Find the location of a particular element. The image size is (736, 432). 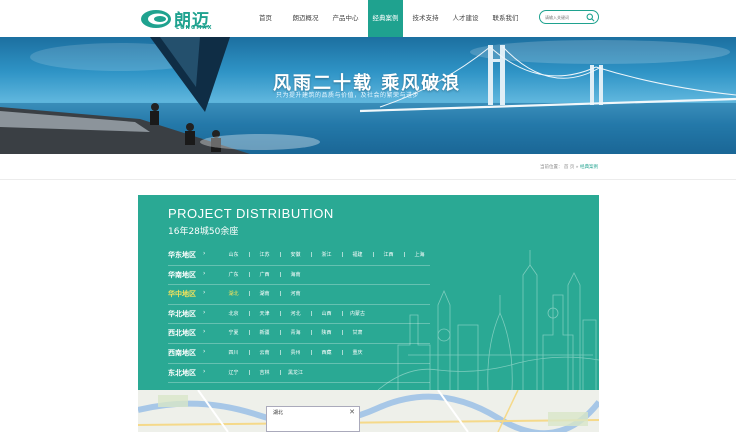

region-label: 西南地区 is located at coordinates (182, 353).